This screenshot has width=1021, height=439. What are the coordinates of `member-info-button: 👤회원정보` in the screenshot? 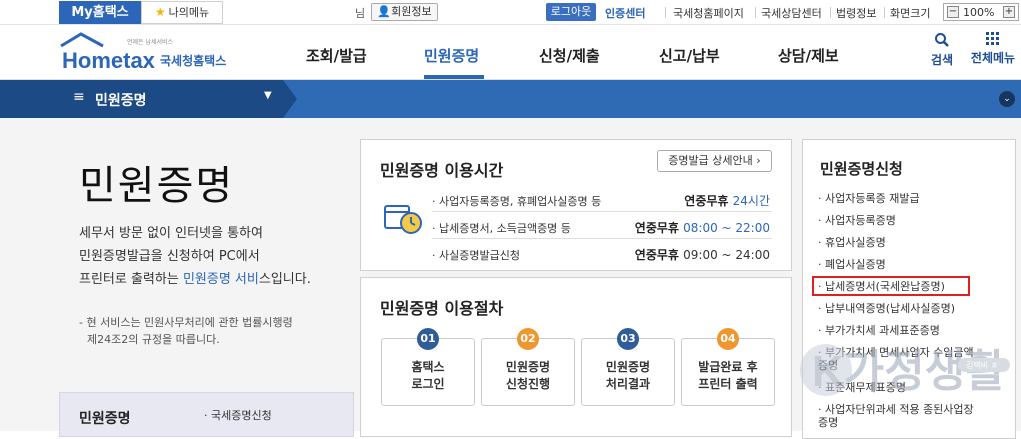 It's located at (404, 12).